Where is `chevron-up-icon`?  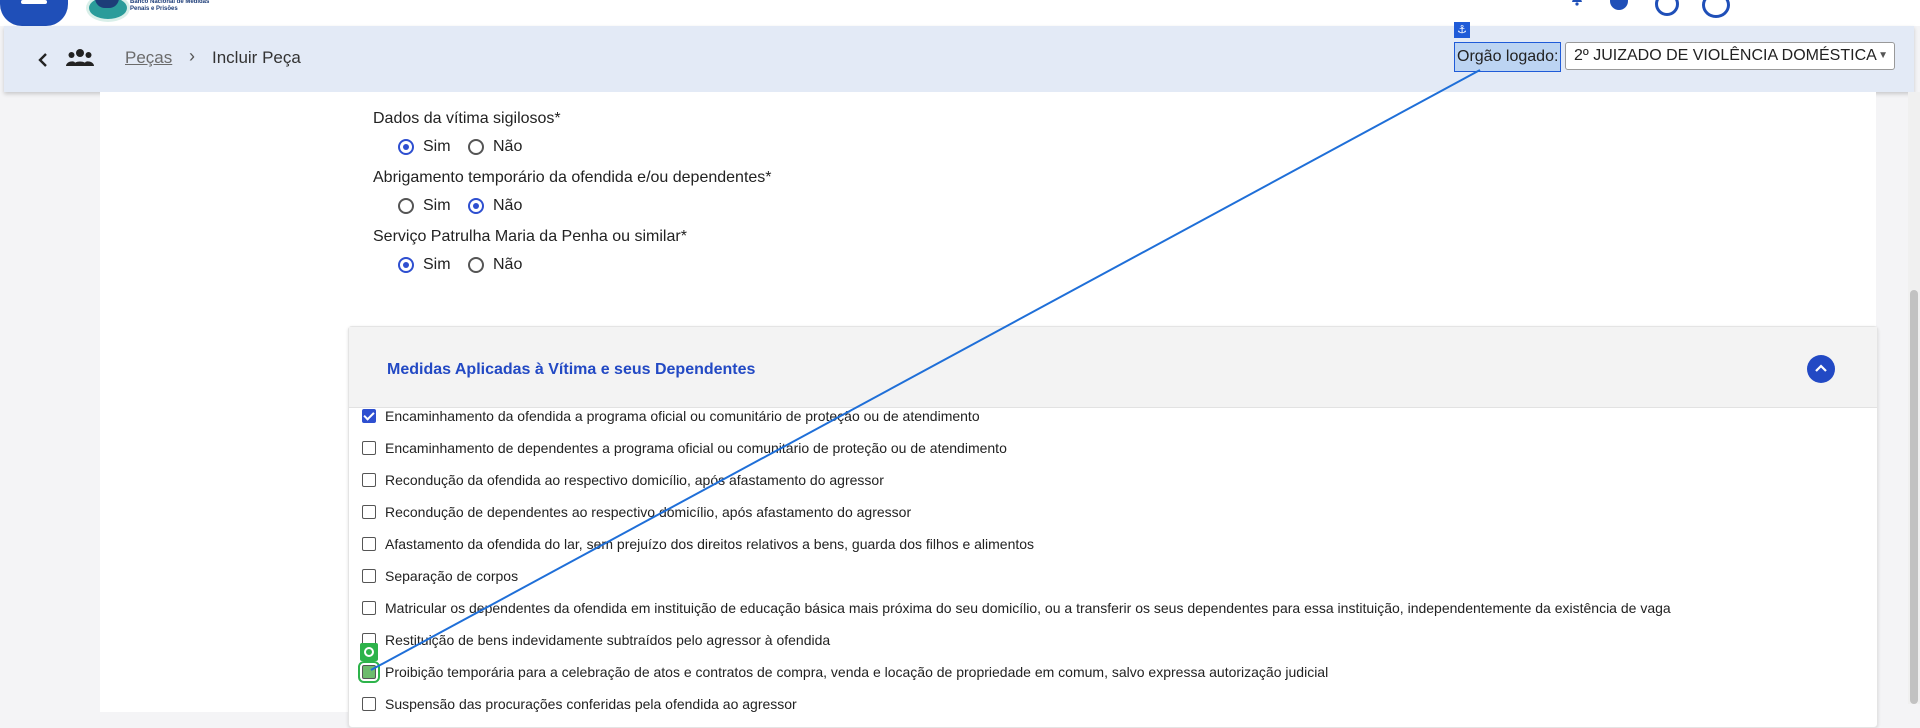
chevron-up-icon is located at coordinates (1821, 368).